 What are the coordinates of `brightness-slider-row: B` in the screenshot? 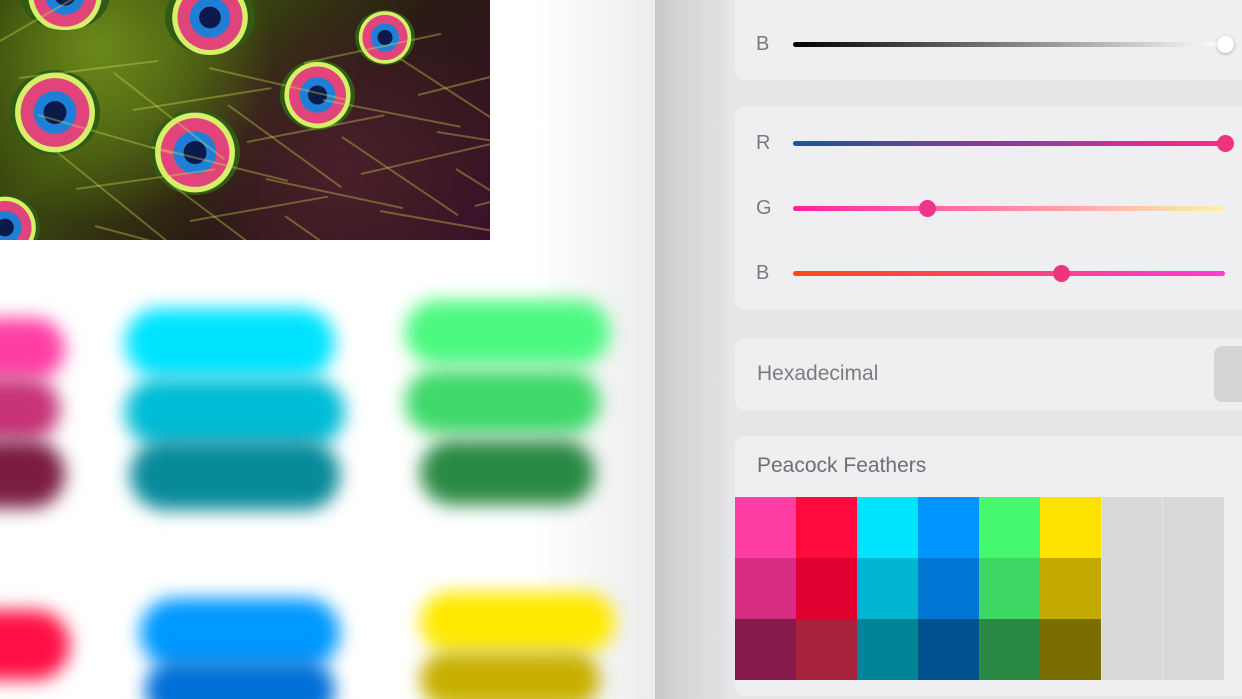 It's located at (988, 45).